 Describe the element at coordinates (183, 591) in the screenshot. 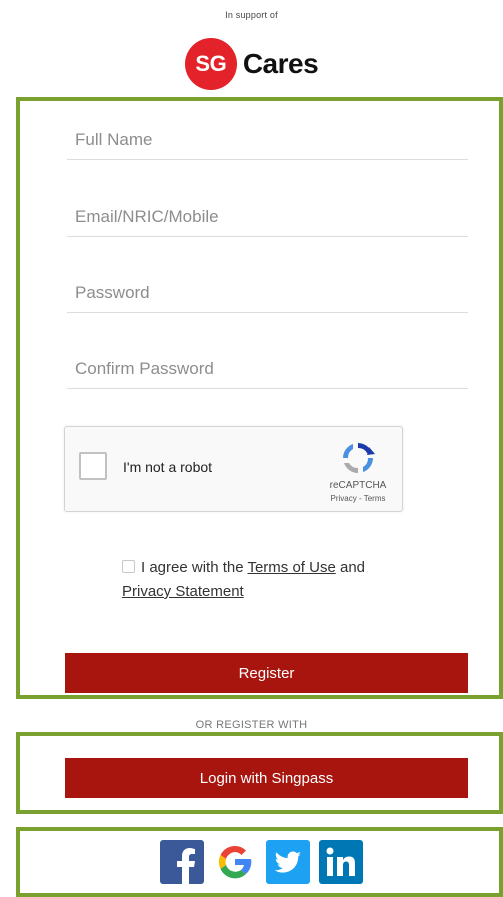

I see `privacy-statement-link: Privacy Statement` at that location.